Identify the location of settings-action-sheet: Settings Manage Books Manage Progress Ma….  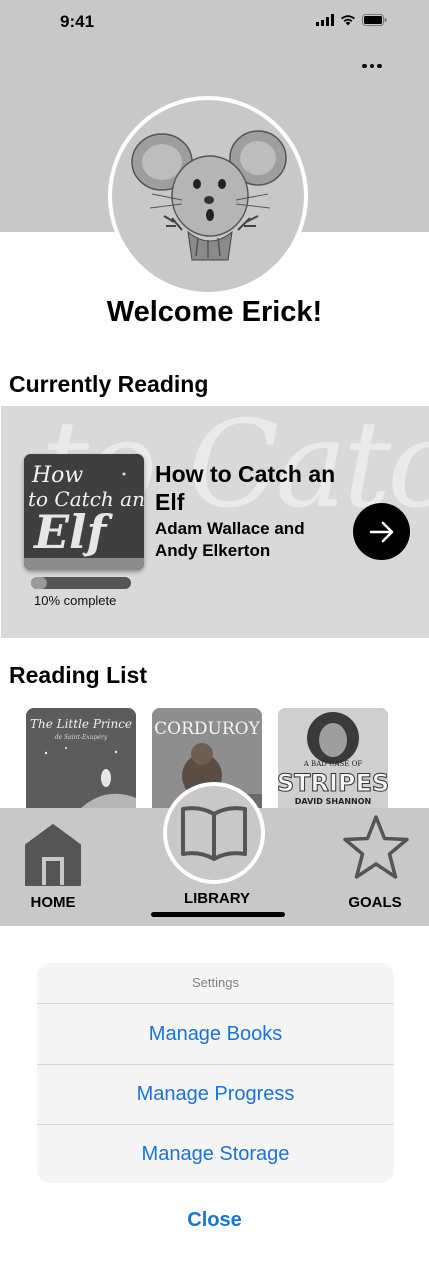
(215, 1073).